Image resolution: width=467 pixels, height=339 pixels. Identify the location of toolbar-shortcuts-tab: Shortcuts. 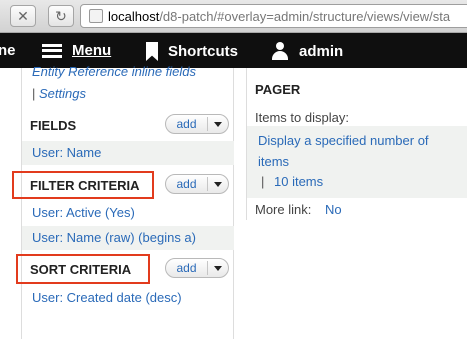
(192, 51).